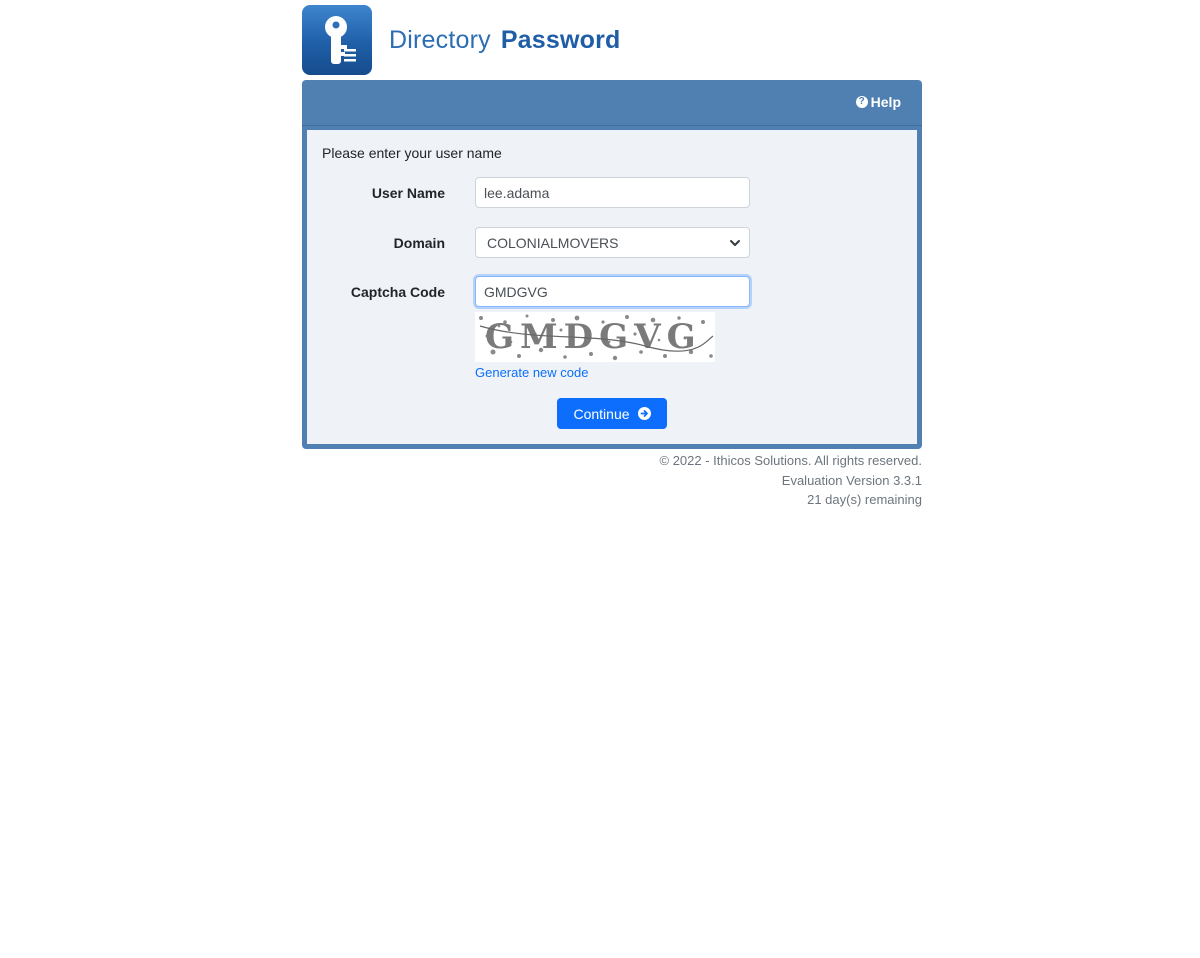 The width and height of the screenshot is (1200, 958). I want to click on trial-remaining-text: 21 day(s) remaining, so click(864, 499).